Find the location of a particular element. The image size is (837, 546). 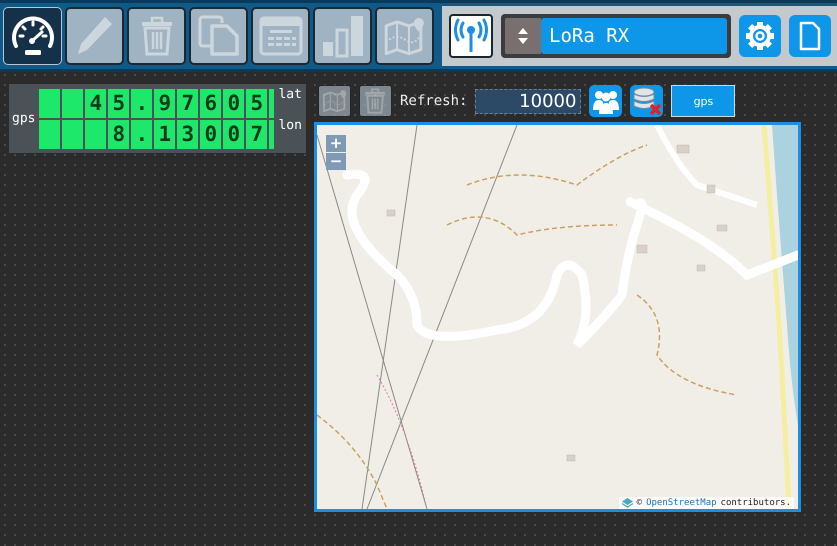

zoom-in-button: + is located at coordinates (336, 143).